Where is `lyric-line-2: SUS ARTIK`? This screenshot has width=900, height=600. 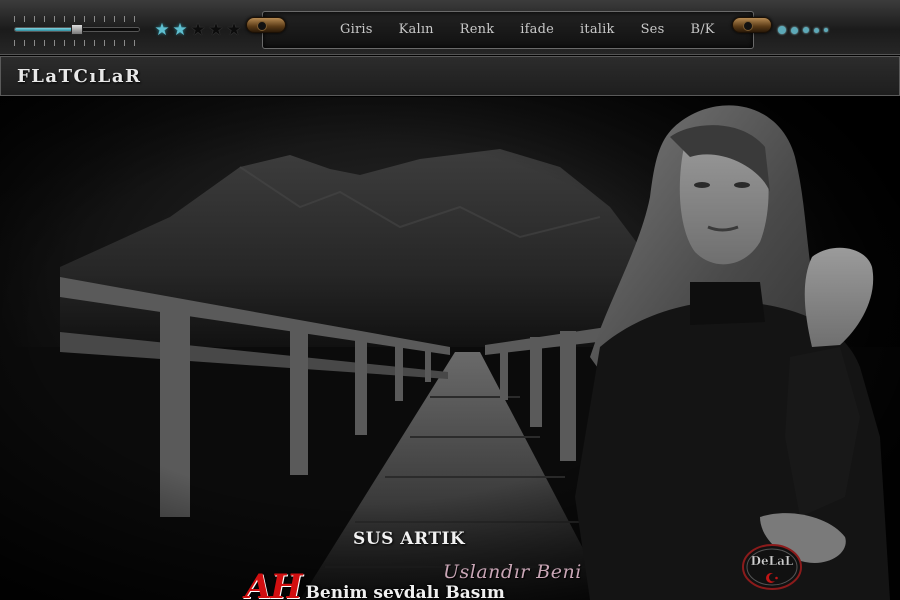 lyric-line-2: SUS ARTIK is located at coordinates (409, 539).